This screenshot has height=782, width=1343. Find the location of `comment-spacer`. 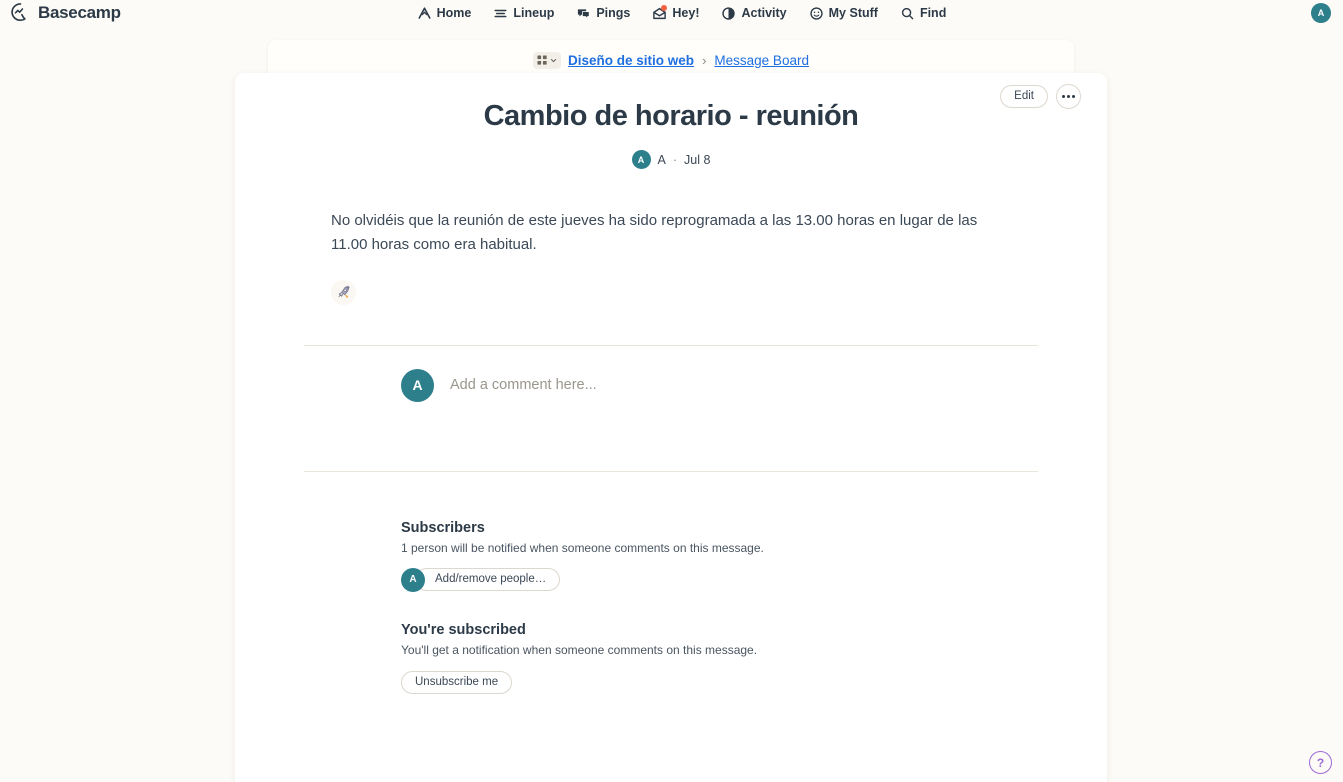

comment-spacer is located at coordinates (671, 448).